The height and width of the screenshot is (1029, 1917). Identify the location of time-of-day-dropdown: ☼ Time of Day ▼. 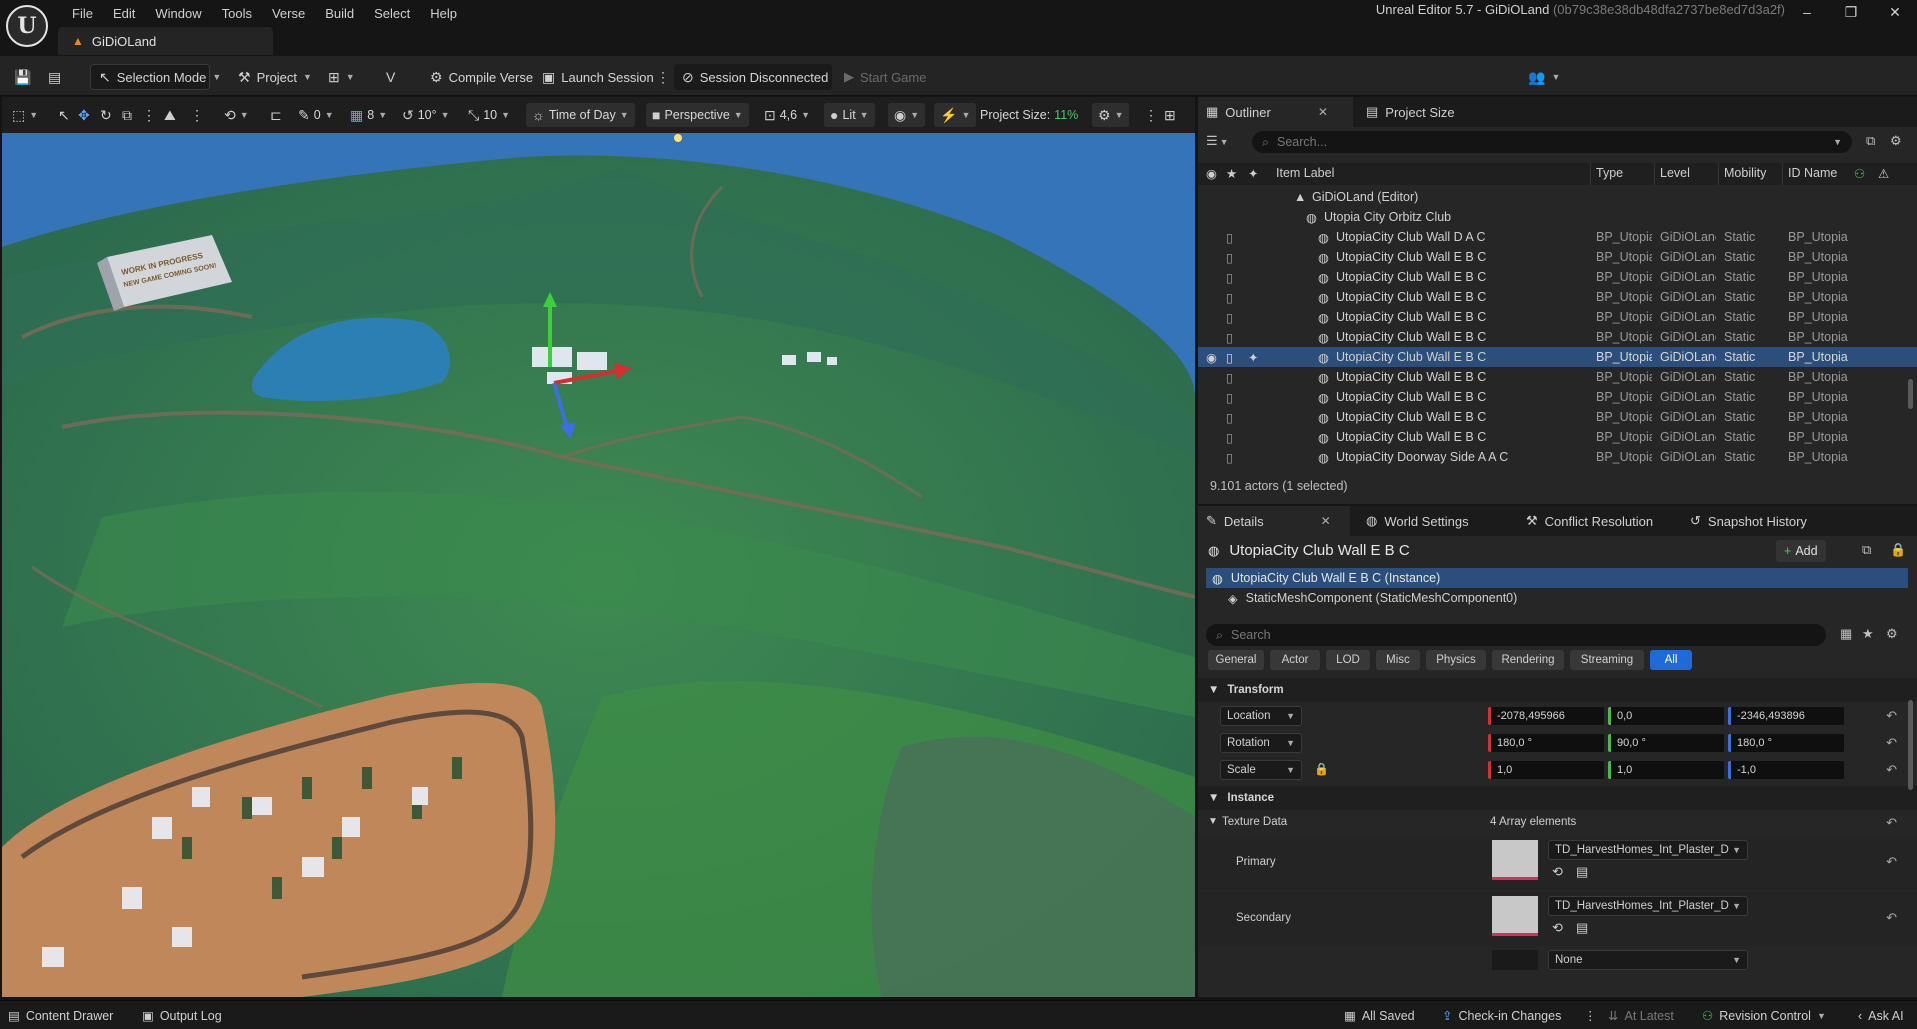
(580, 115).